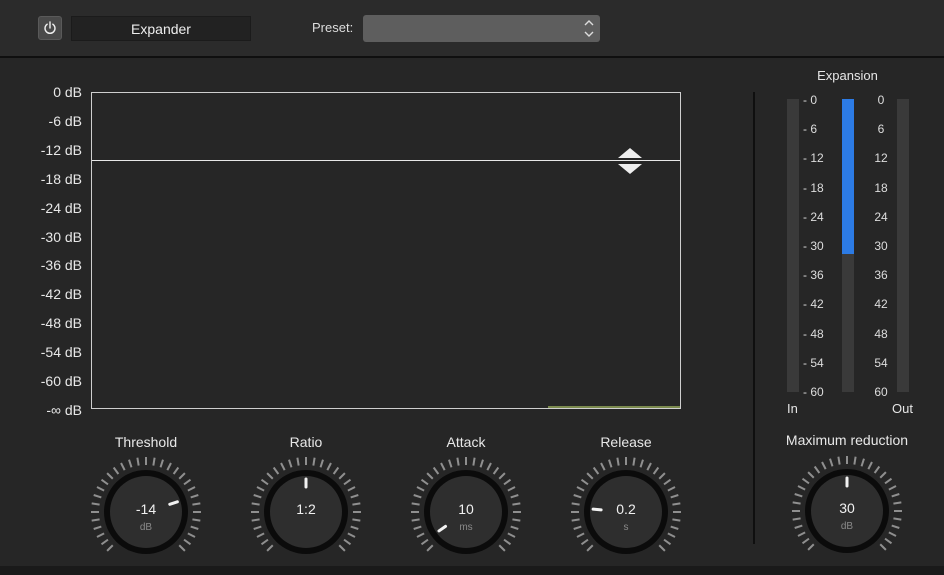  Describe the element at coordinates (472, 570) in the screenshot. I see `bottom-strip` at that location.